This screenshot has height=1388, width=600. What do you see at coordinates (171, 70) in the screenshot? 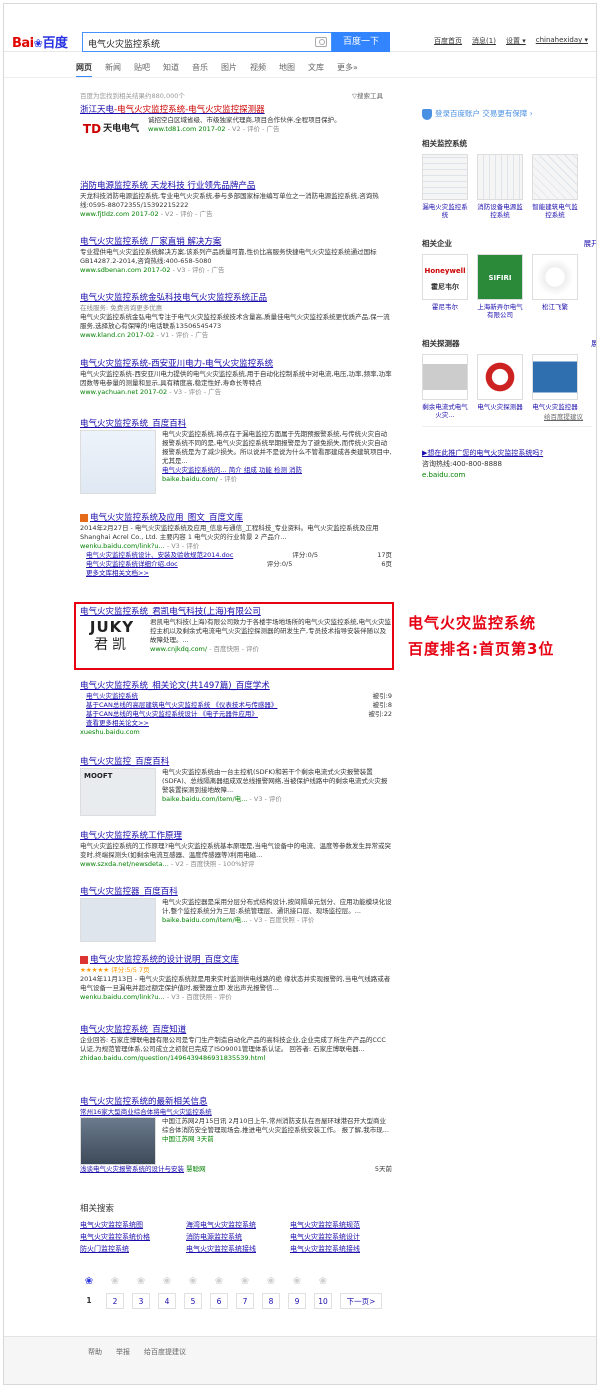
I see `tab-zhidao: 知道` at bounding box center [171, 70].